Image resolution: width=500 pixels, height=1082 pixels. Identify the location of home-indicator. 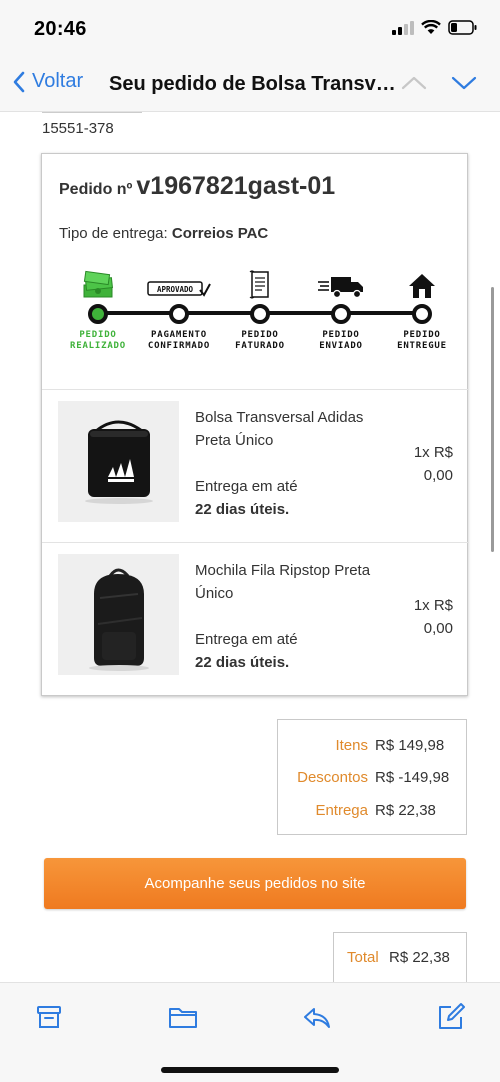
(250, 1070).